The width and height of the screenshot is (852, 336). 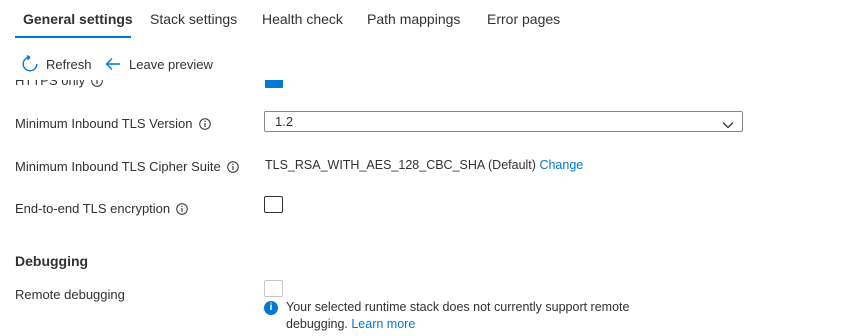 I want to click on https-only-toggle, so click(x=274, y=84).